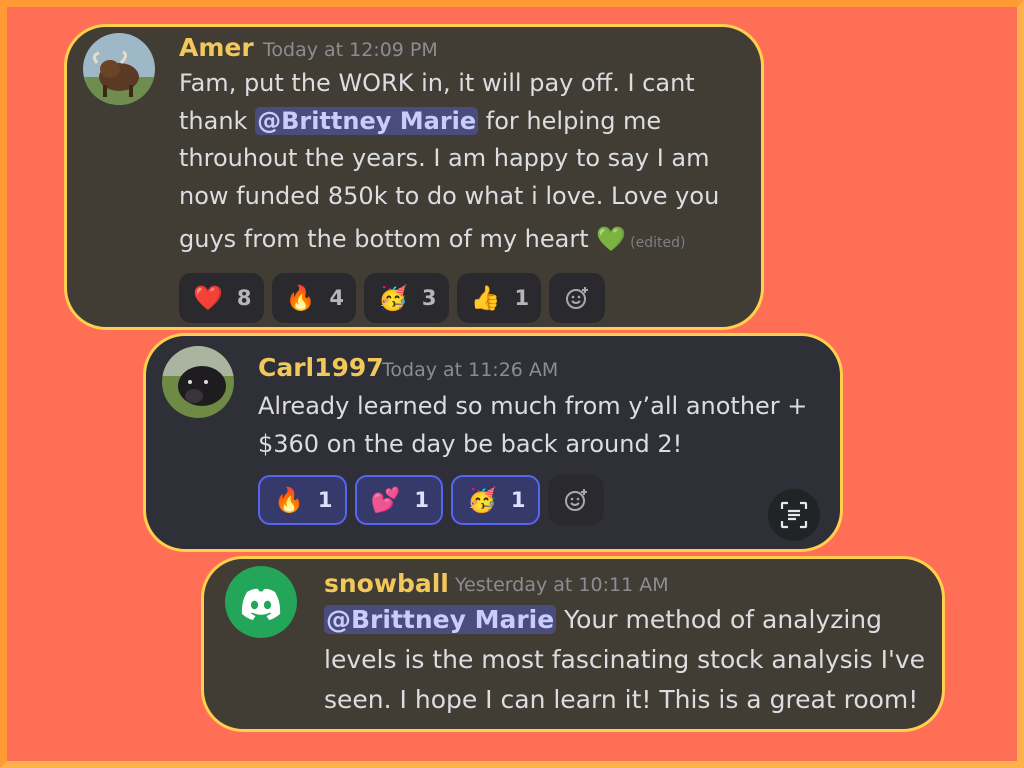 The height and width of the screenshot is (768, 1024). I want to click on reaction-party: 🥳 1, so click(495, 500).